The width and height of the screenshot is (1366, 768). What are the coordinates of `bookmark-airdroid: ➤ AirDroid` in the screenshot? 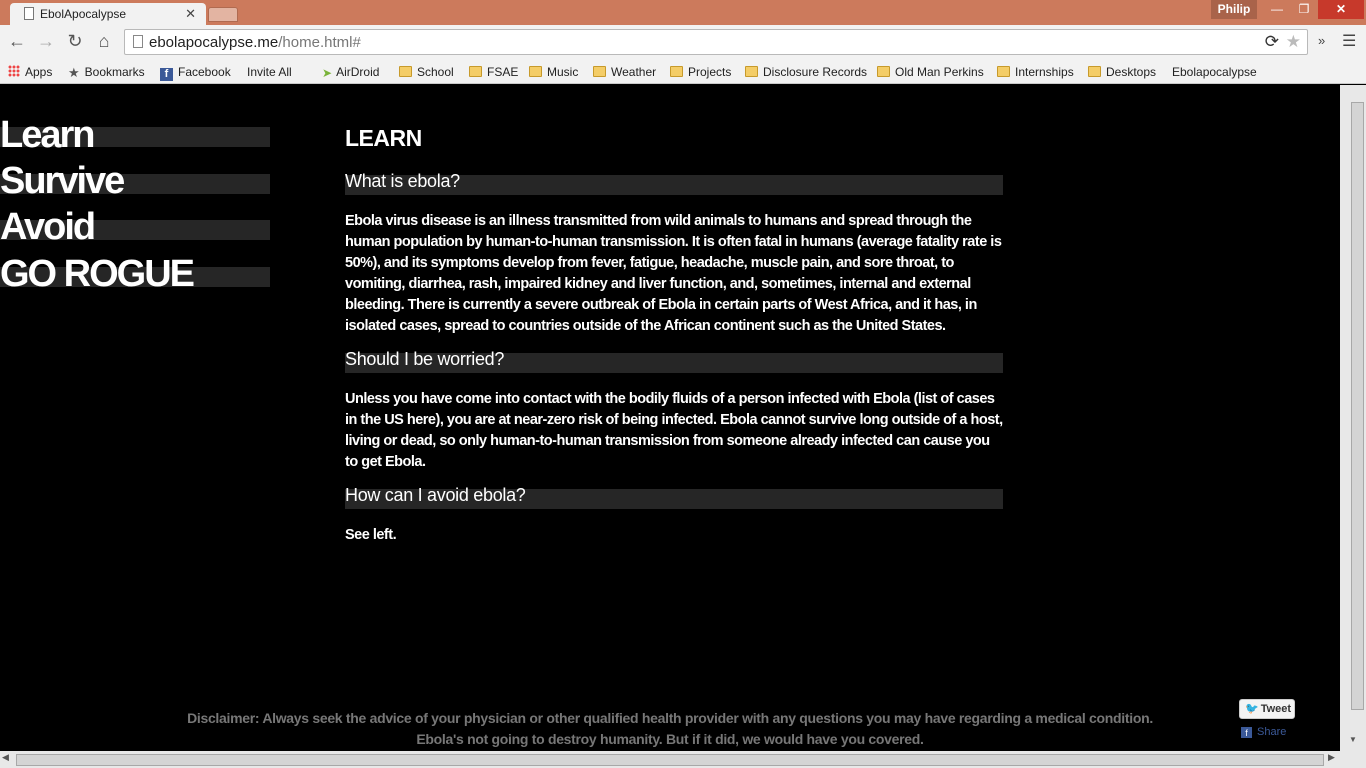 It's located at (350, 72).